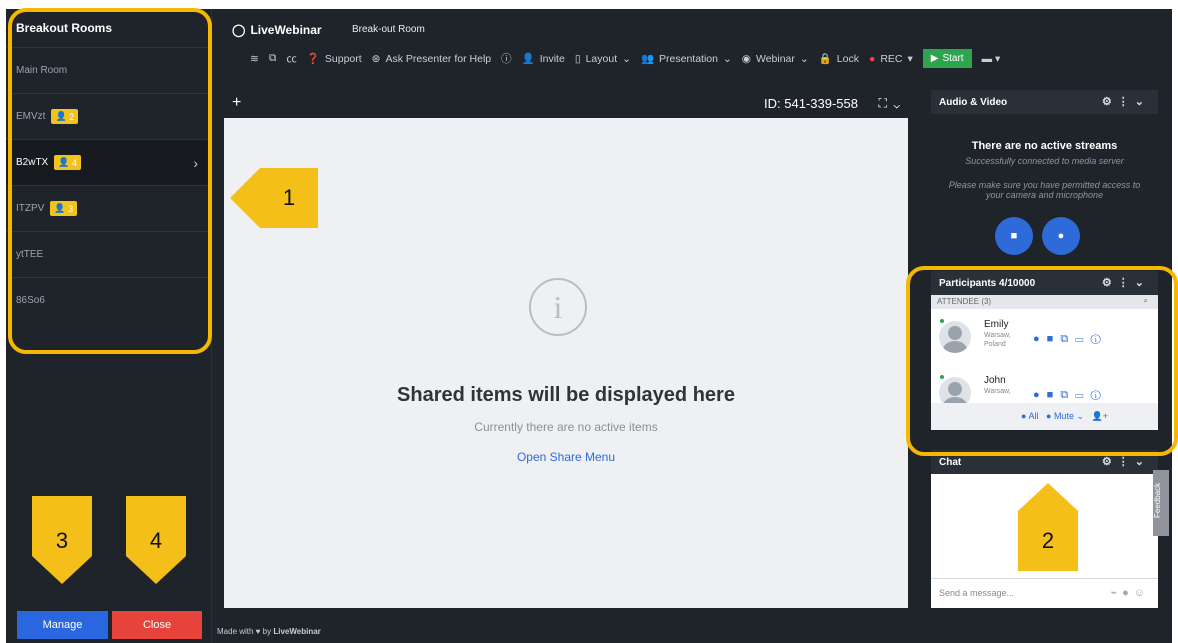 The width and height of the screenshot is (1178, 643). I want to click on windows-icon: ⧉, so click(273, 58).